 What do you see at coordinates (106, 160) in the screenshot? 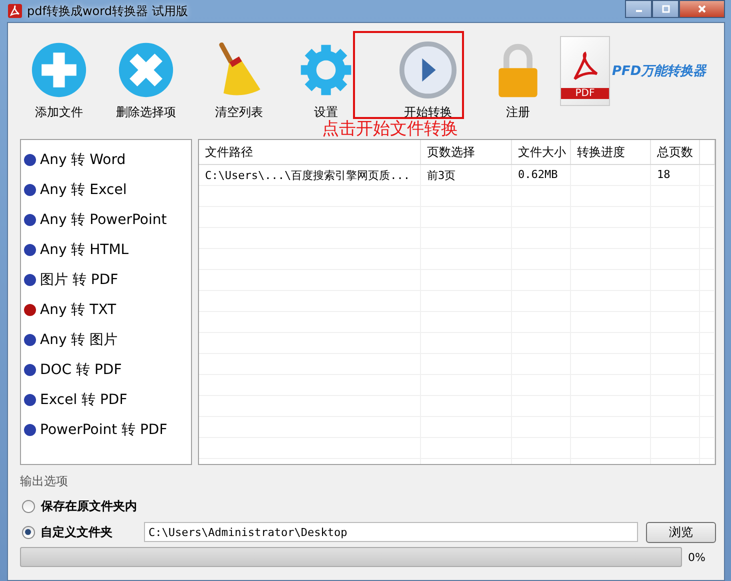
I see `conversion-item: Any 转 Word` at bounding box center [106, 160].